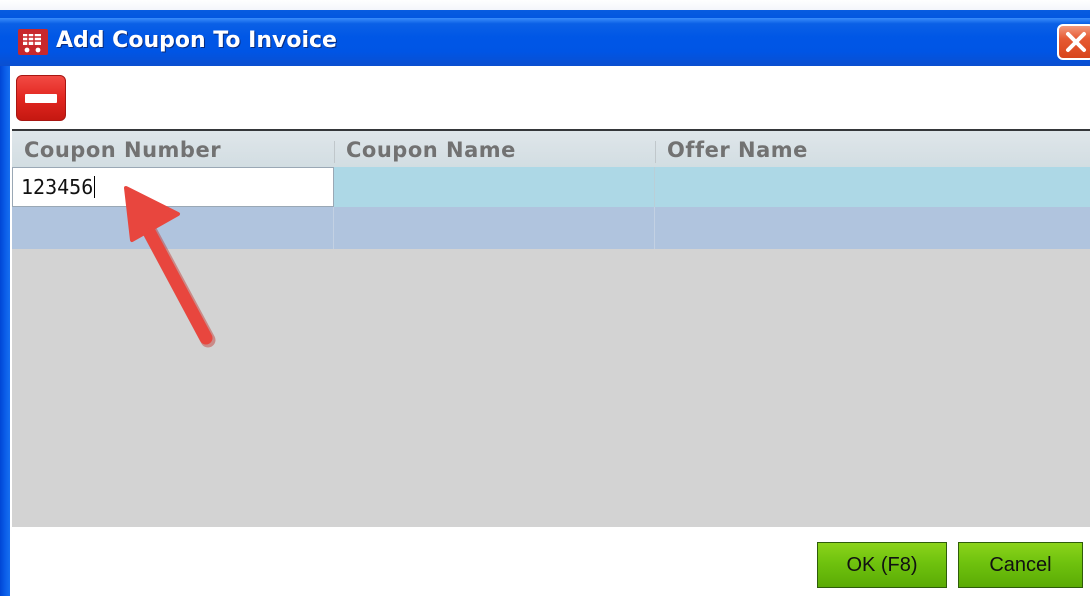  What do you see at coordinates (33, 42) in the screenshot?
I see `shopping-cart-icon` at bounding box center [33, 42].